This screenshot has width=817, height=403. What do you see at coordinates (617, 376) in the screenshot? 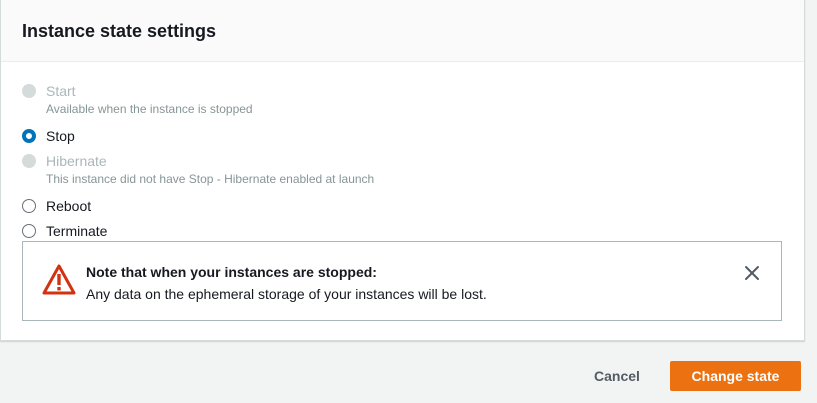
I see `cancel-button: Cancel` at bounding box center [617, 376].